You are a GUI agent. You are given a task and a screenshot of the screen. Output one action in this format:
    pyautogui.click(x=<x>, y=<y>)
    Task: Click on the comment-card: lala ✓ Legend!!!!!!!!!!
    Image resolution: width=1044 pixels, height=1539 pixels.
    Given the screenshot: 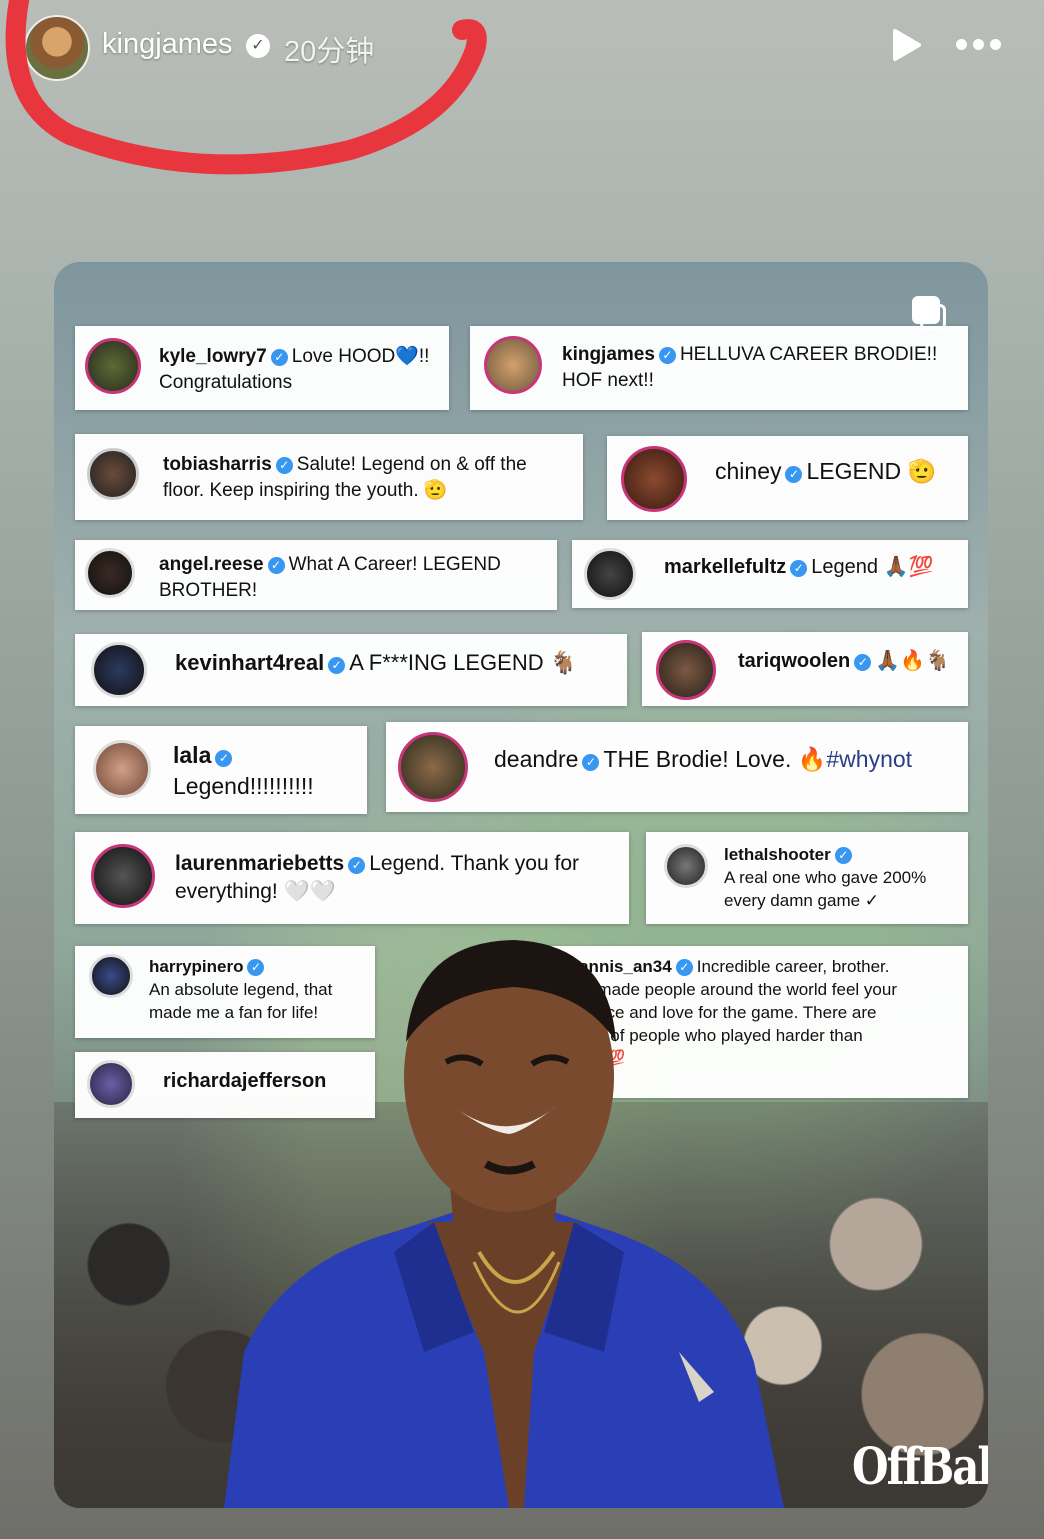 What is the action you would take?
    pyautogui.click(x=221, y=770)
    